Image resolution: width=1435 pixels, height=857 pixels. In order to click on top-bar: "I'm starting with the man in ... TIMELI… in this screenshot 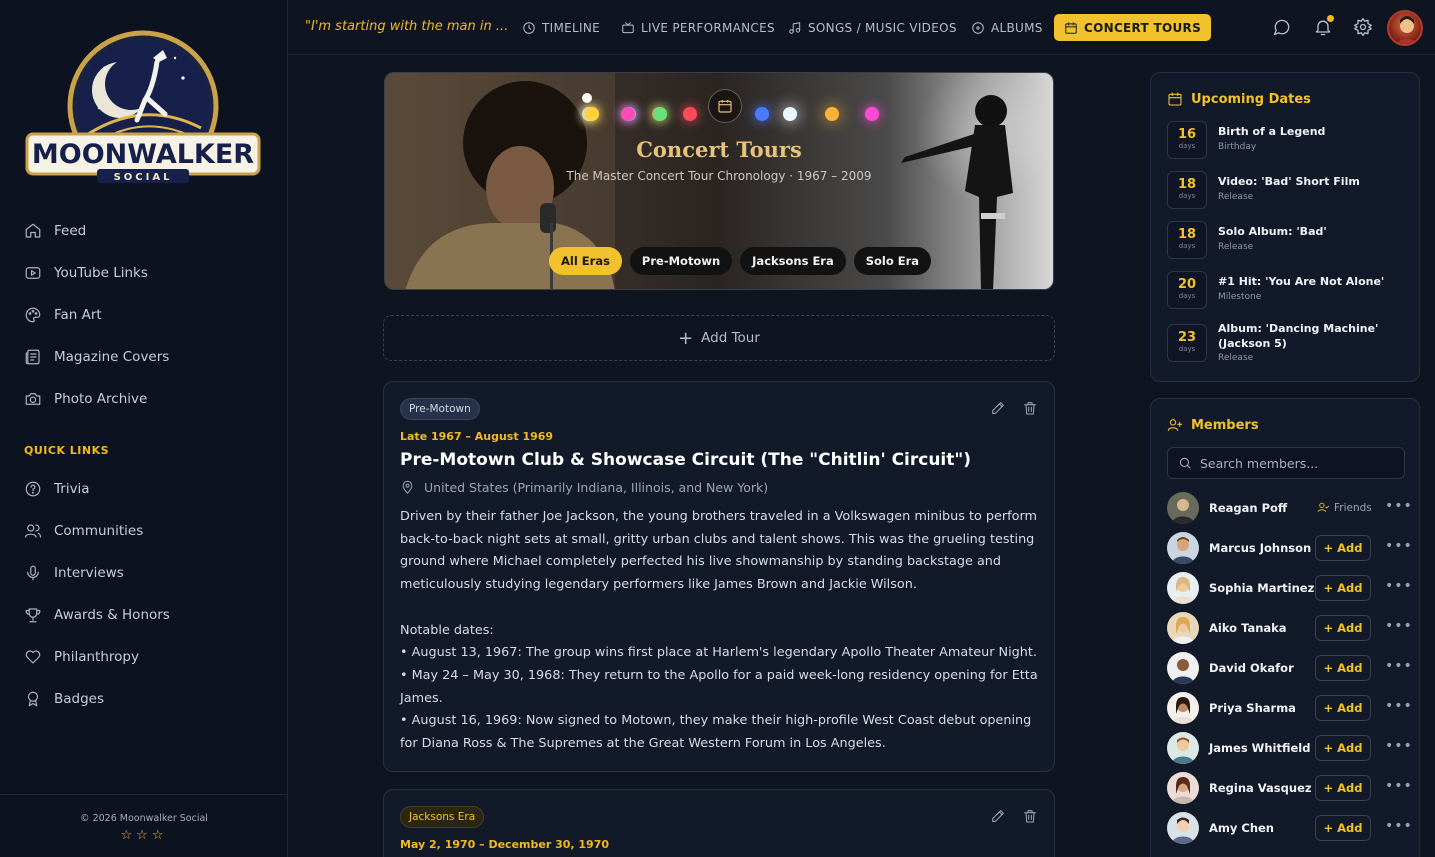, I will do `click(861, 27)`.